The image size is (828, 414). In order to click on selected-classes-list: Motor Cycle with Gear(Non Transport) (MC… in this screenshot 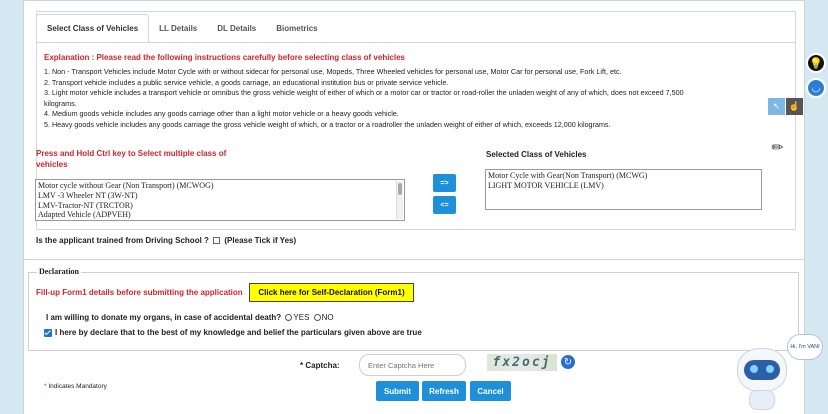, I will do `click(623, 189)`.